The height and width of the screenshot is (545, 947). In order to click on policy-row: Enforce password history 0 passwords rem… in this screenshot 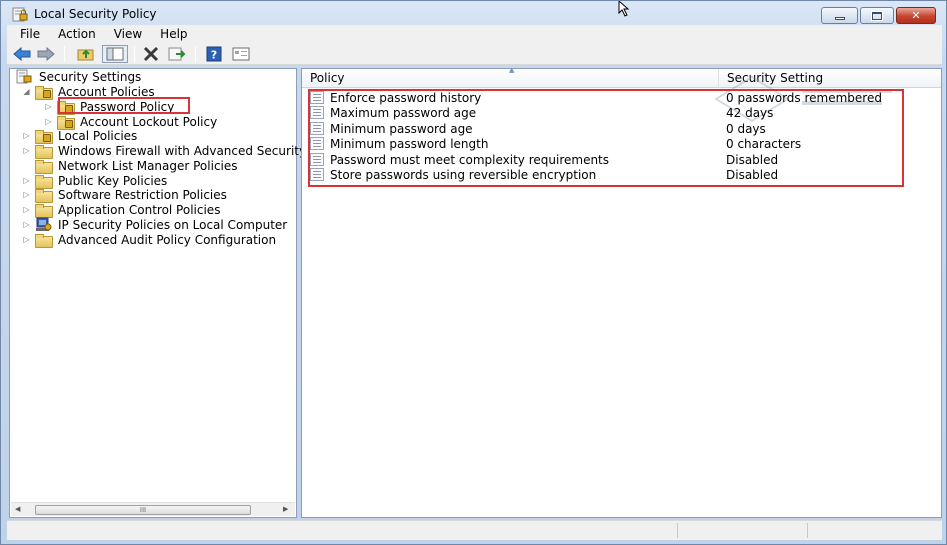, I will do `click(605, 97)`.